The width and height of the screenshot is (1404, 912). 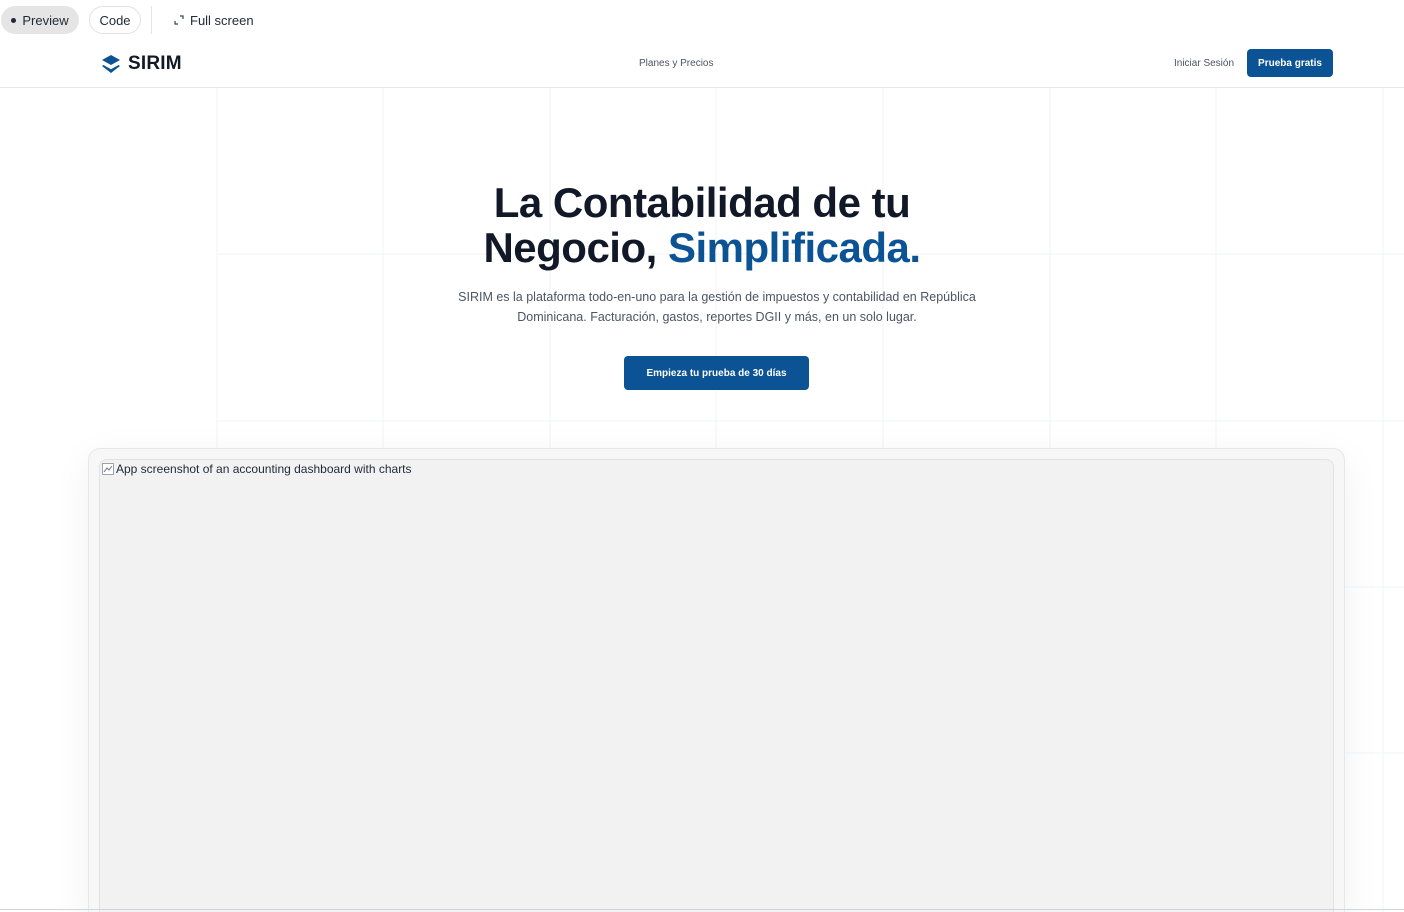 What do you see at coordinates (702, 202) in the screenshot?
I see `hero-title-line1: La Contabilidad de tu` at bounding box center [702, 202].